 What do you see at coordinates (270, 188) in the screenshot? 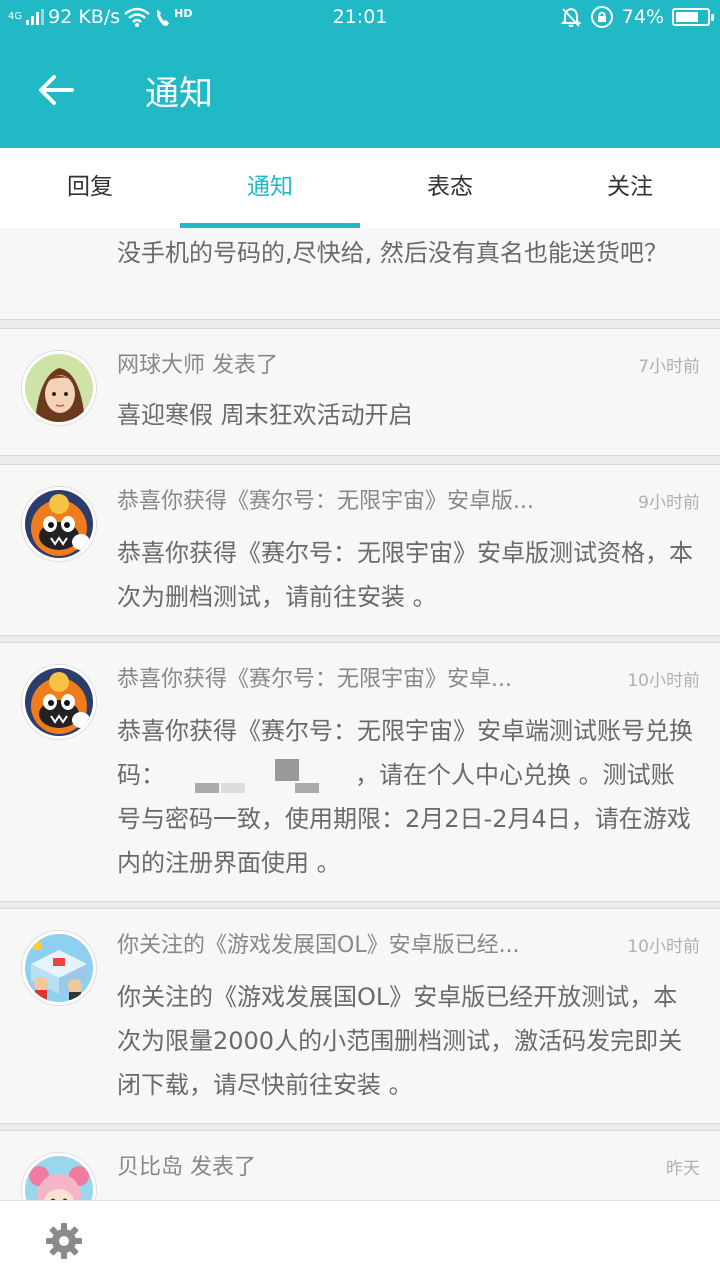
I see `tab-notifications: 通知` at bounding box center [270, 188].